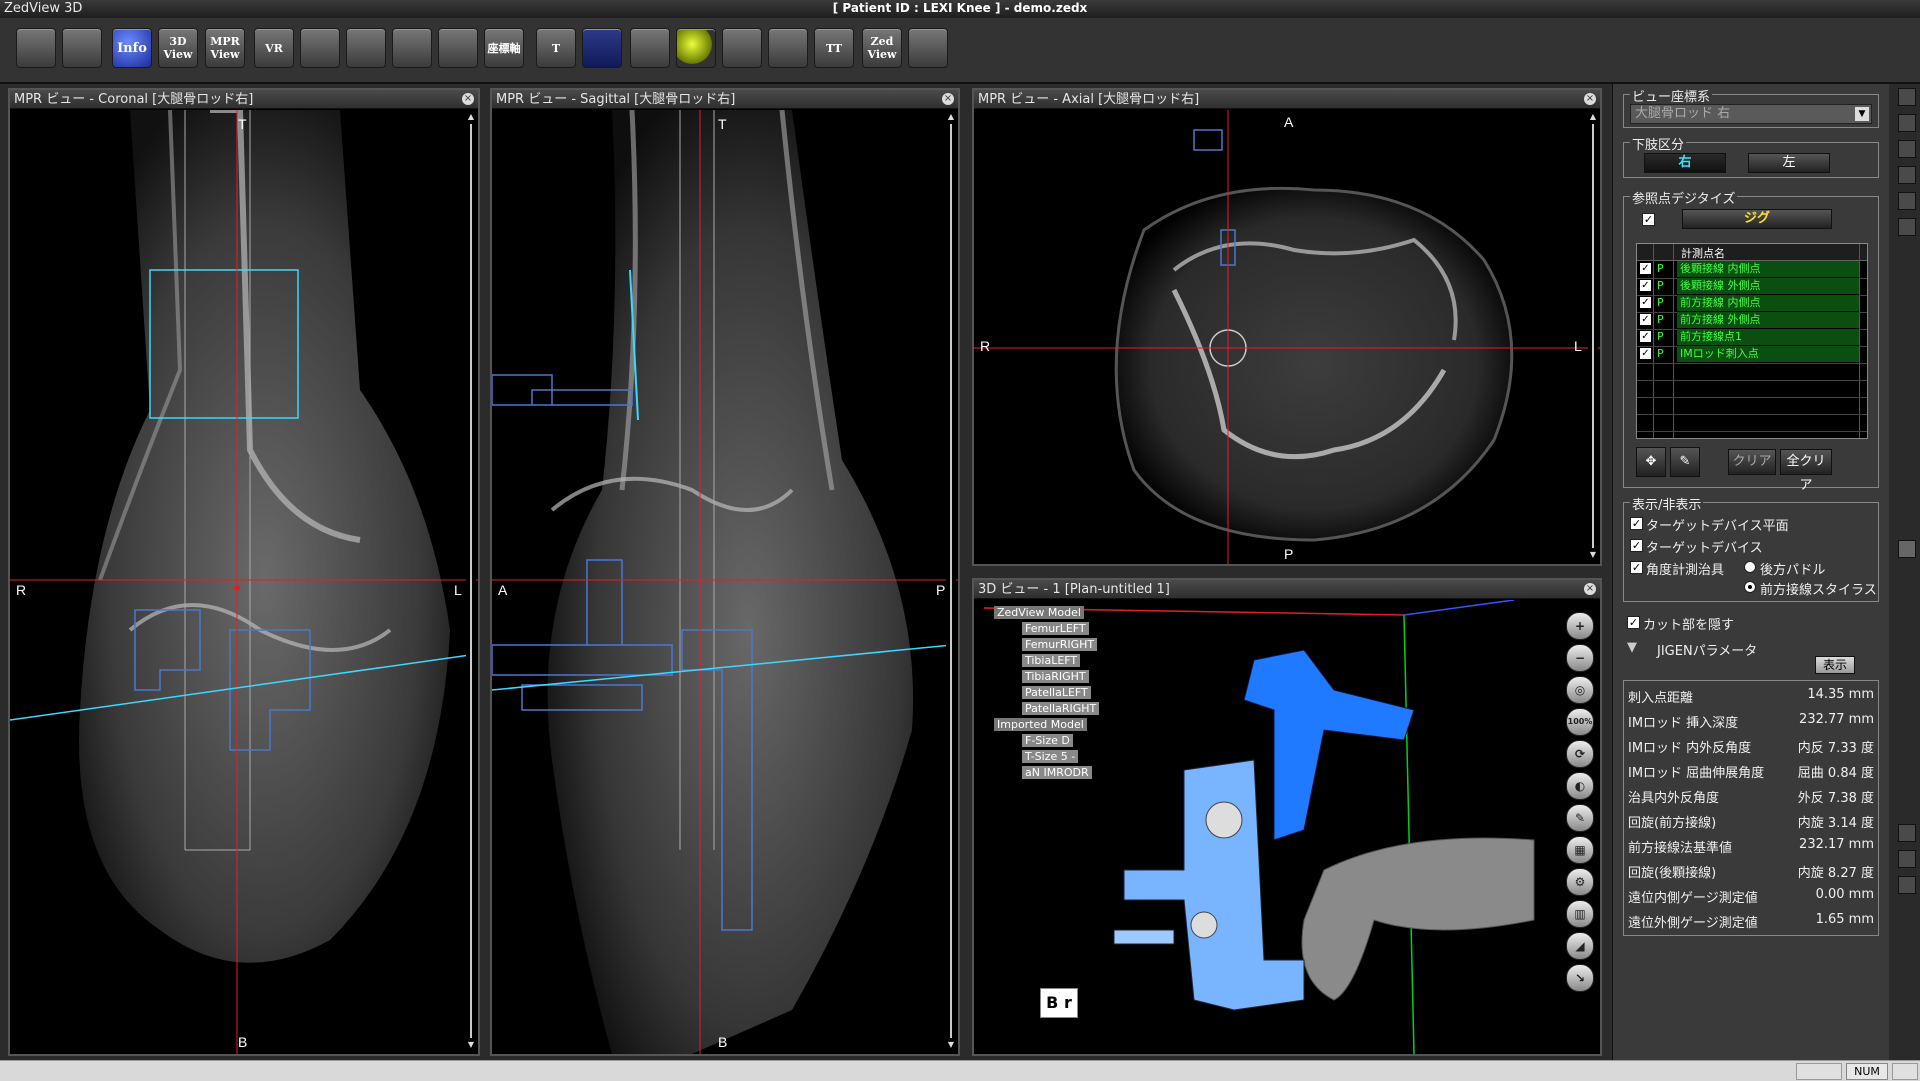  Describe the element at coordinates (1593, 336) in the screenshot. I see `axial-scrollbar: ▲ ▼` at that location.